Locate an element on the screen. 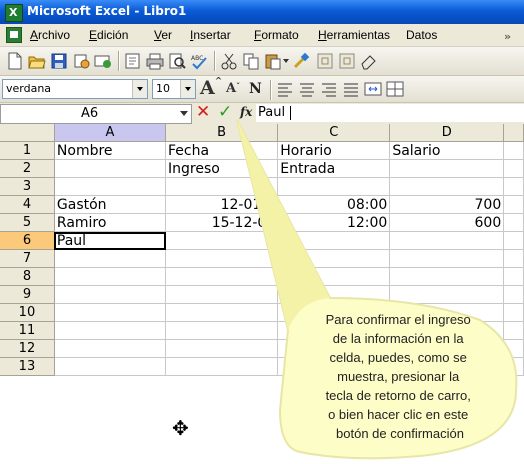  callout-pointer is located at coordinates (283, 225).